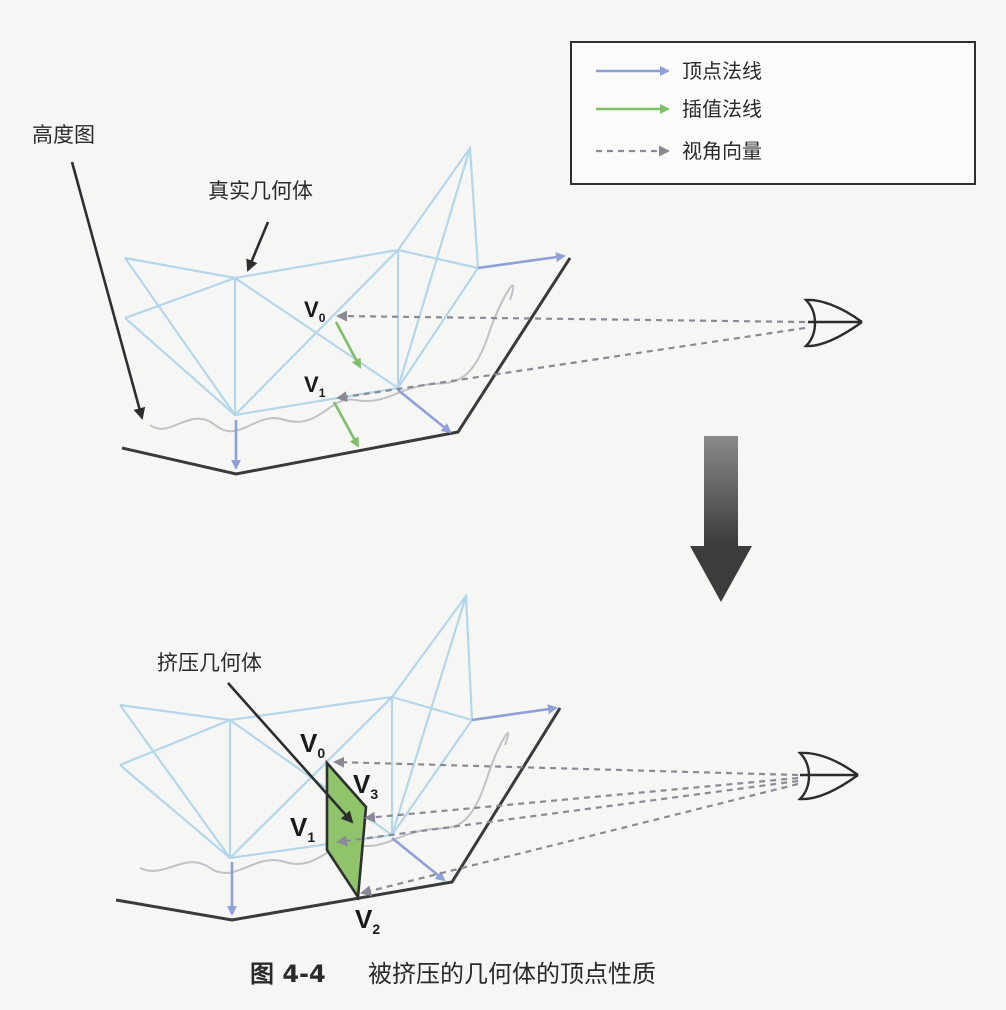  I want to click on top-v1-label: V1, so click(315, 386).